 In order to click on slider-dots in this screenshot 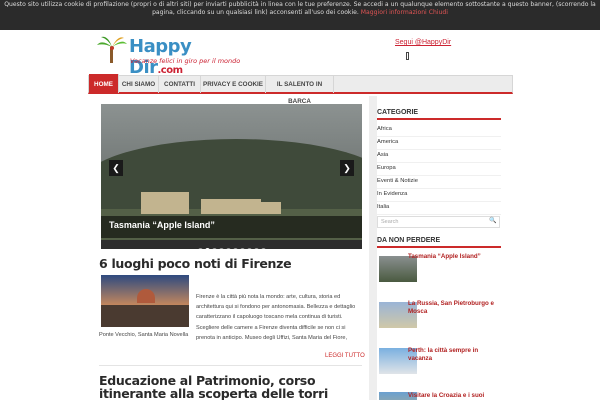, I will do `click(231, 244)`.